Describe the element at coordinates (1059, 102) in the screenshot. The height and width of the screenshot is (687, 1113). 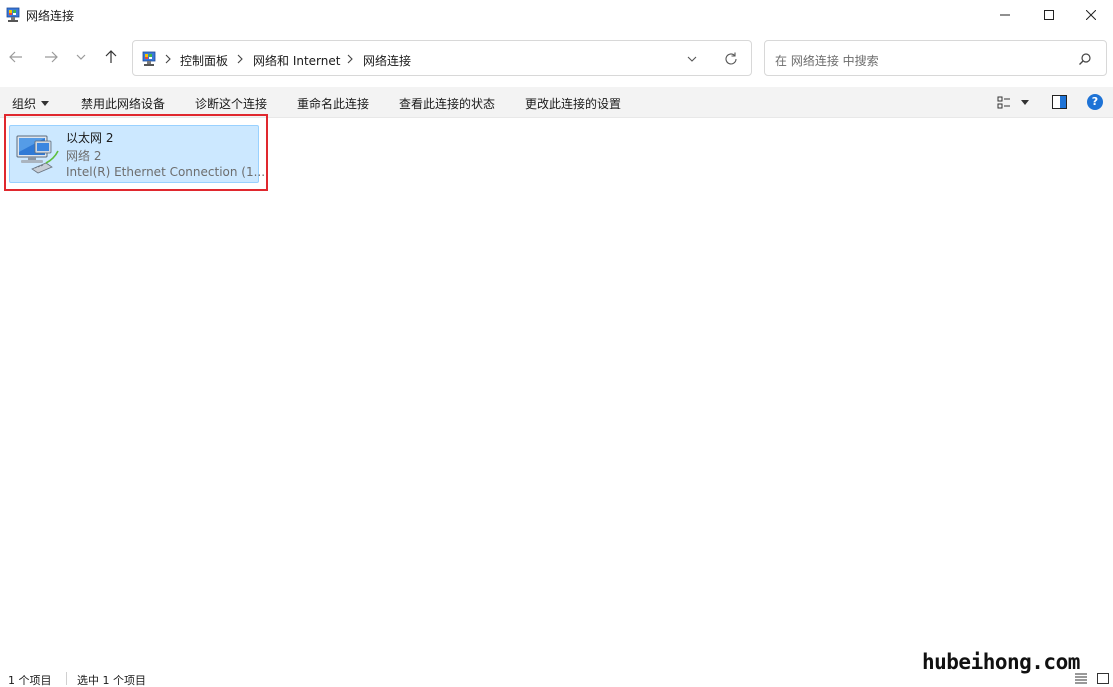
I see `preview-pane-icon` at that location.